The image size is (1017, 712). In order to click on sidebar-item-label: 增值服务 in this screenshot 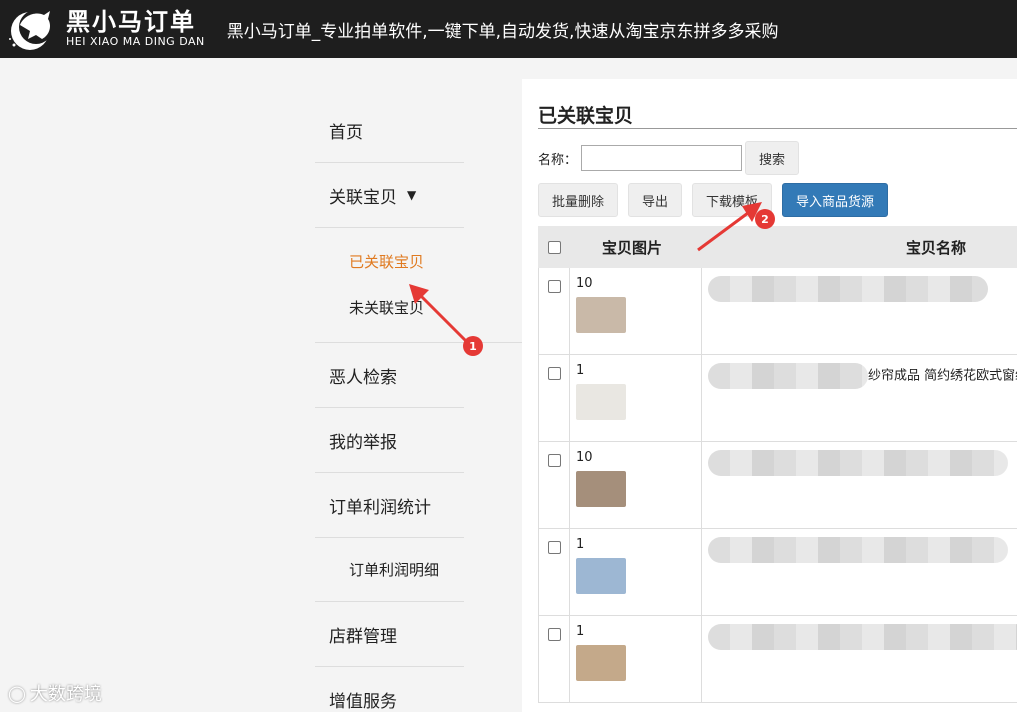, I will do `click(363, 701)`.